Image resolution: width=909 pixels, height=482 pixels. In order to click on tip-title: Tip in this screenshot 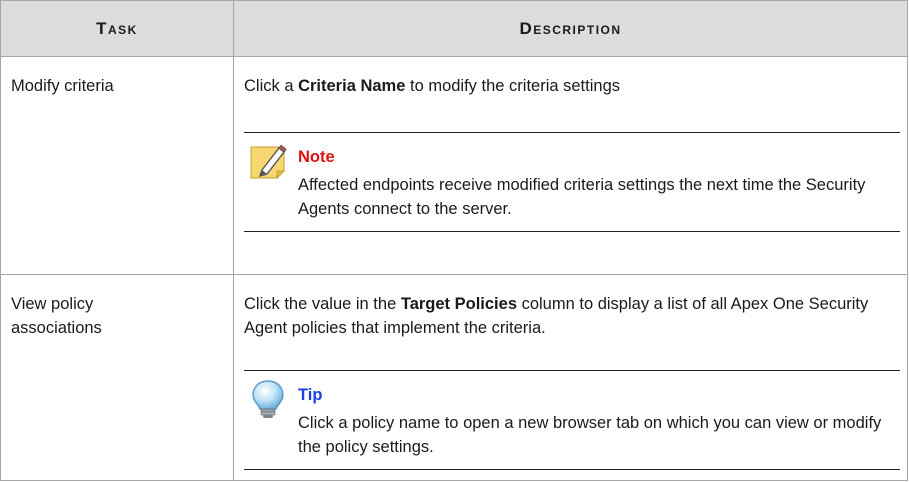, I will do `click(310, 395)`.